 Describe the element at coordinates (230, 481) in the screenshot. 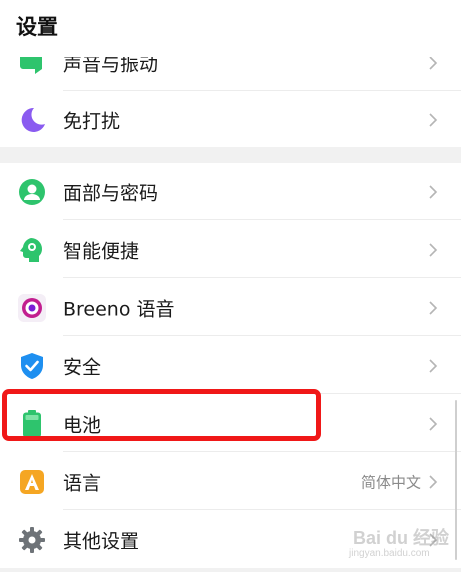

I see `settings-item-language: 语言 简体中文` at that location.